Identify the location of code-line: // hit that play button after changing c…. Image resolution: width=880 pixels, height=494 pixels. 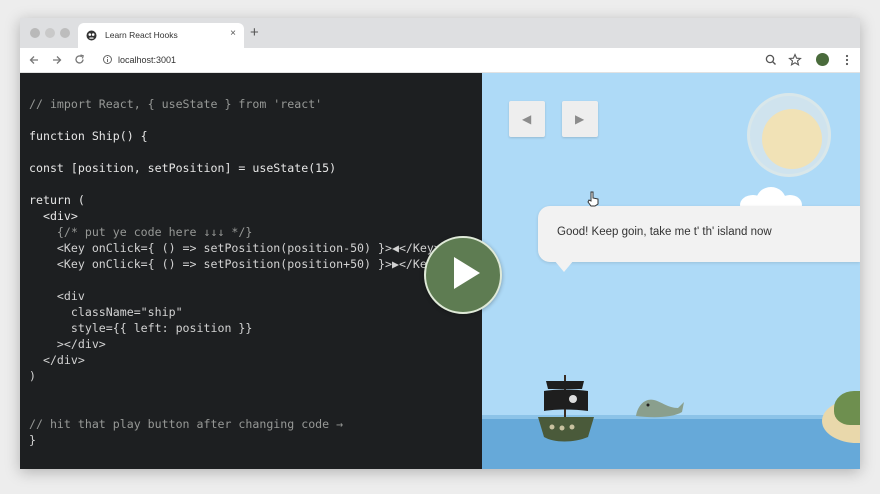
(235, 424).